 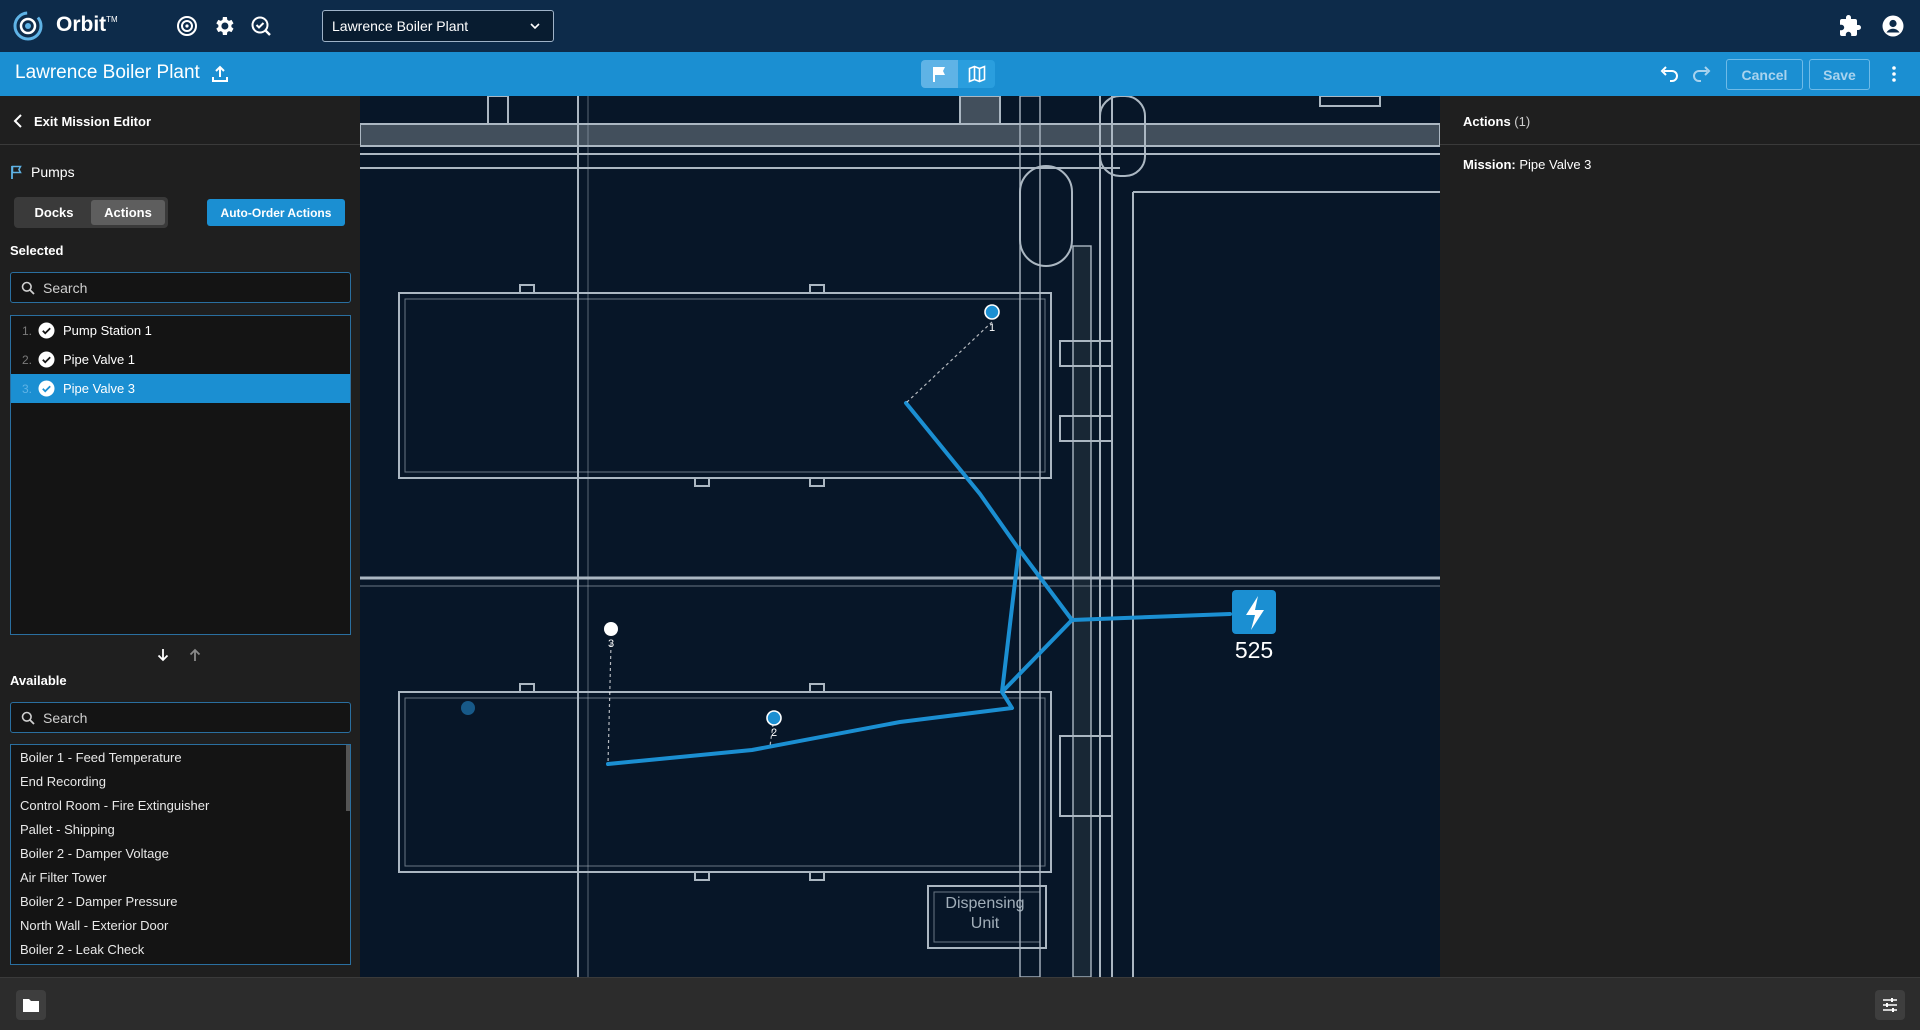 What do you see at coordinates (93, 121) in the screenshot?
I see `exit-label: Exit Mission Editor` at bounding box center [93, 121].